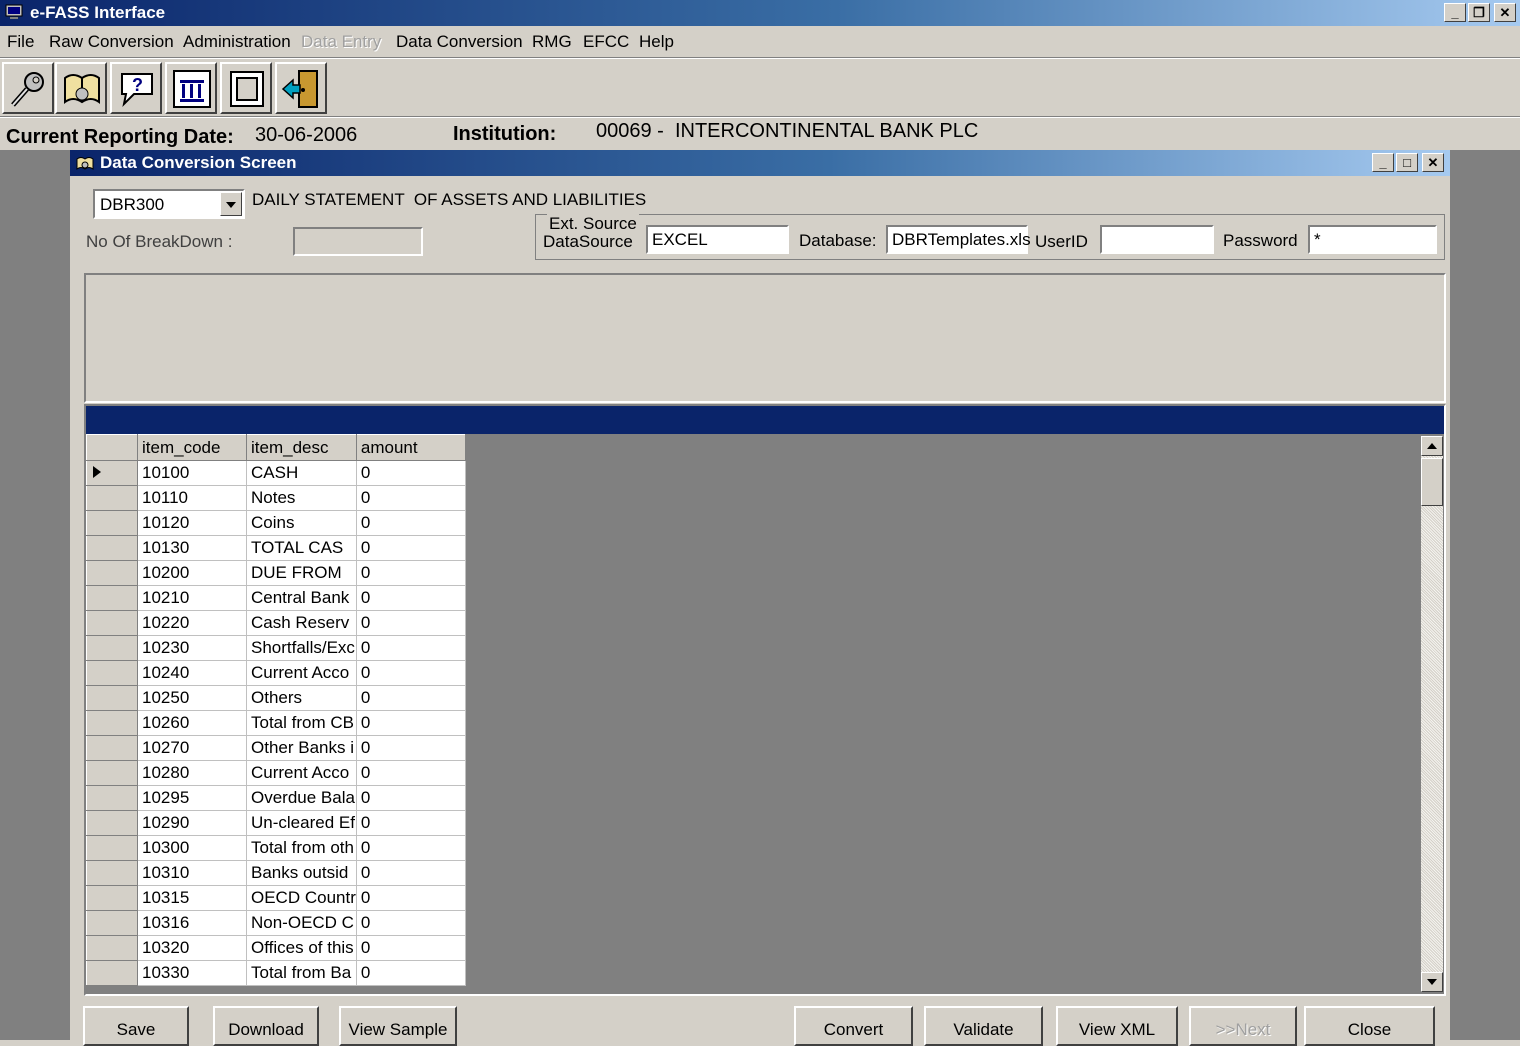 The width and height of the screenshot is (1520, 1046). I want to click on item-code-cell: 10310, so click(192, 873).